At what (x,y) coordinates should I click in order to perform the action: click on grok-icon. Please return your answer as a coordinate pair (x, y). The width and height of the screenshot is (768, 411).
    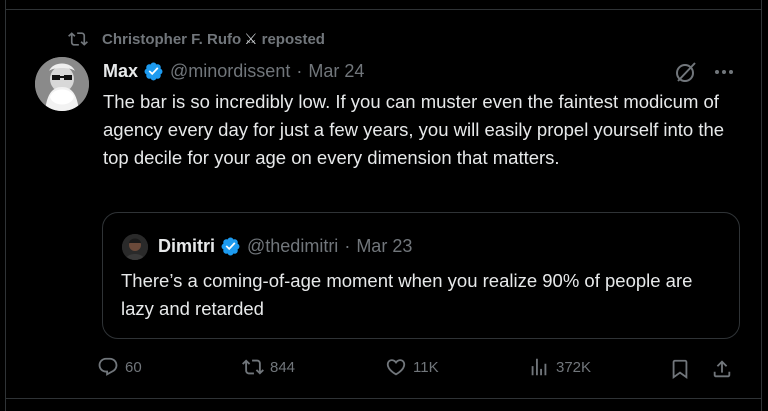
    Looking at the image, I should click on (686, 72).